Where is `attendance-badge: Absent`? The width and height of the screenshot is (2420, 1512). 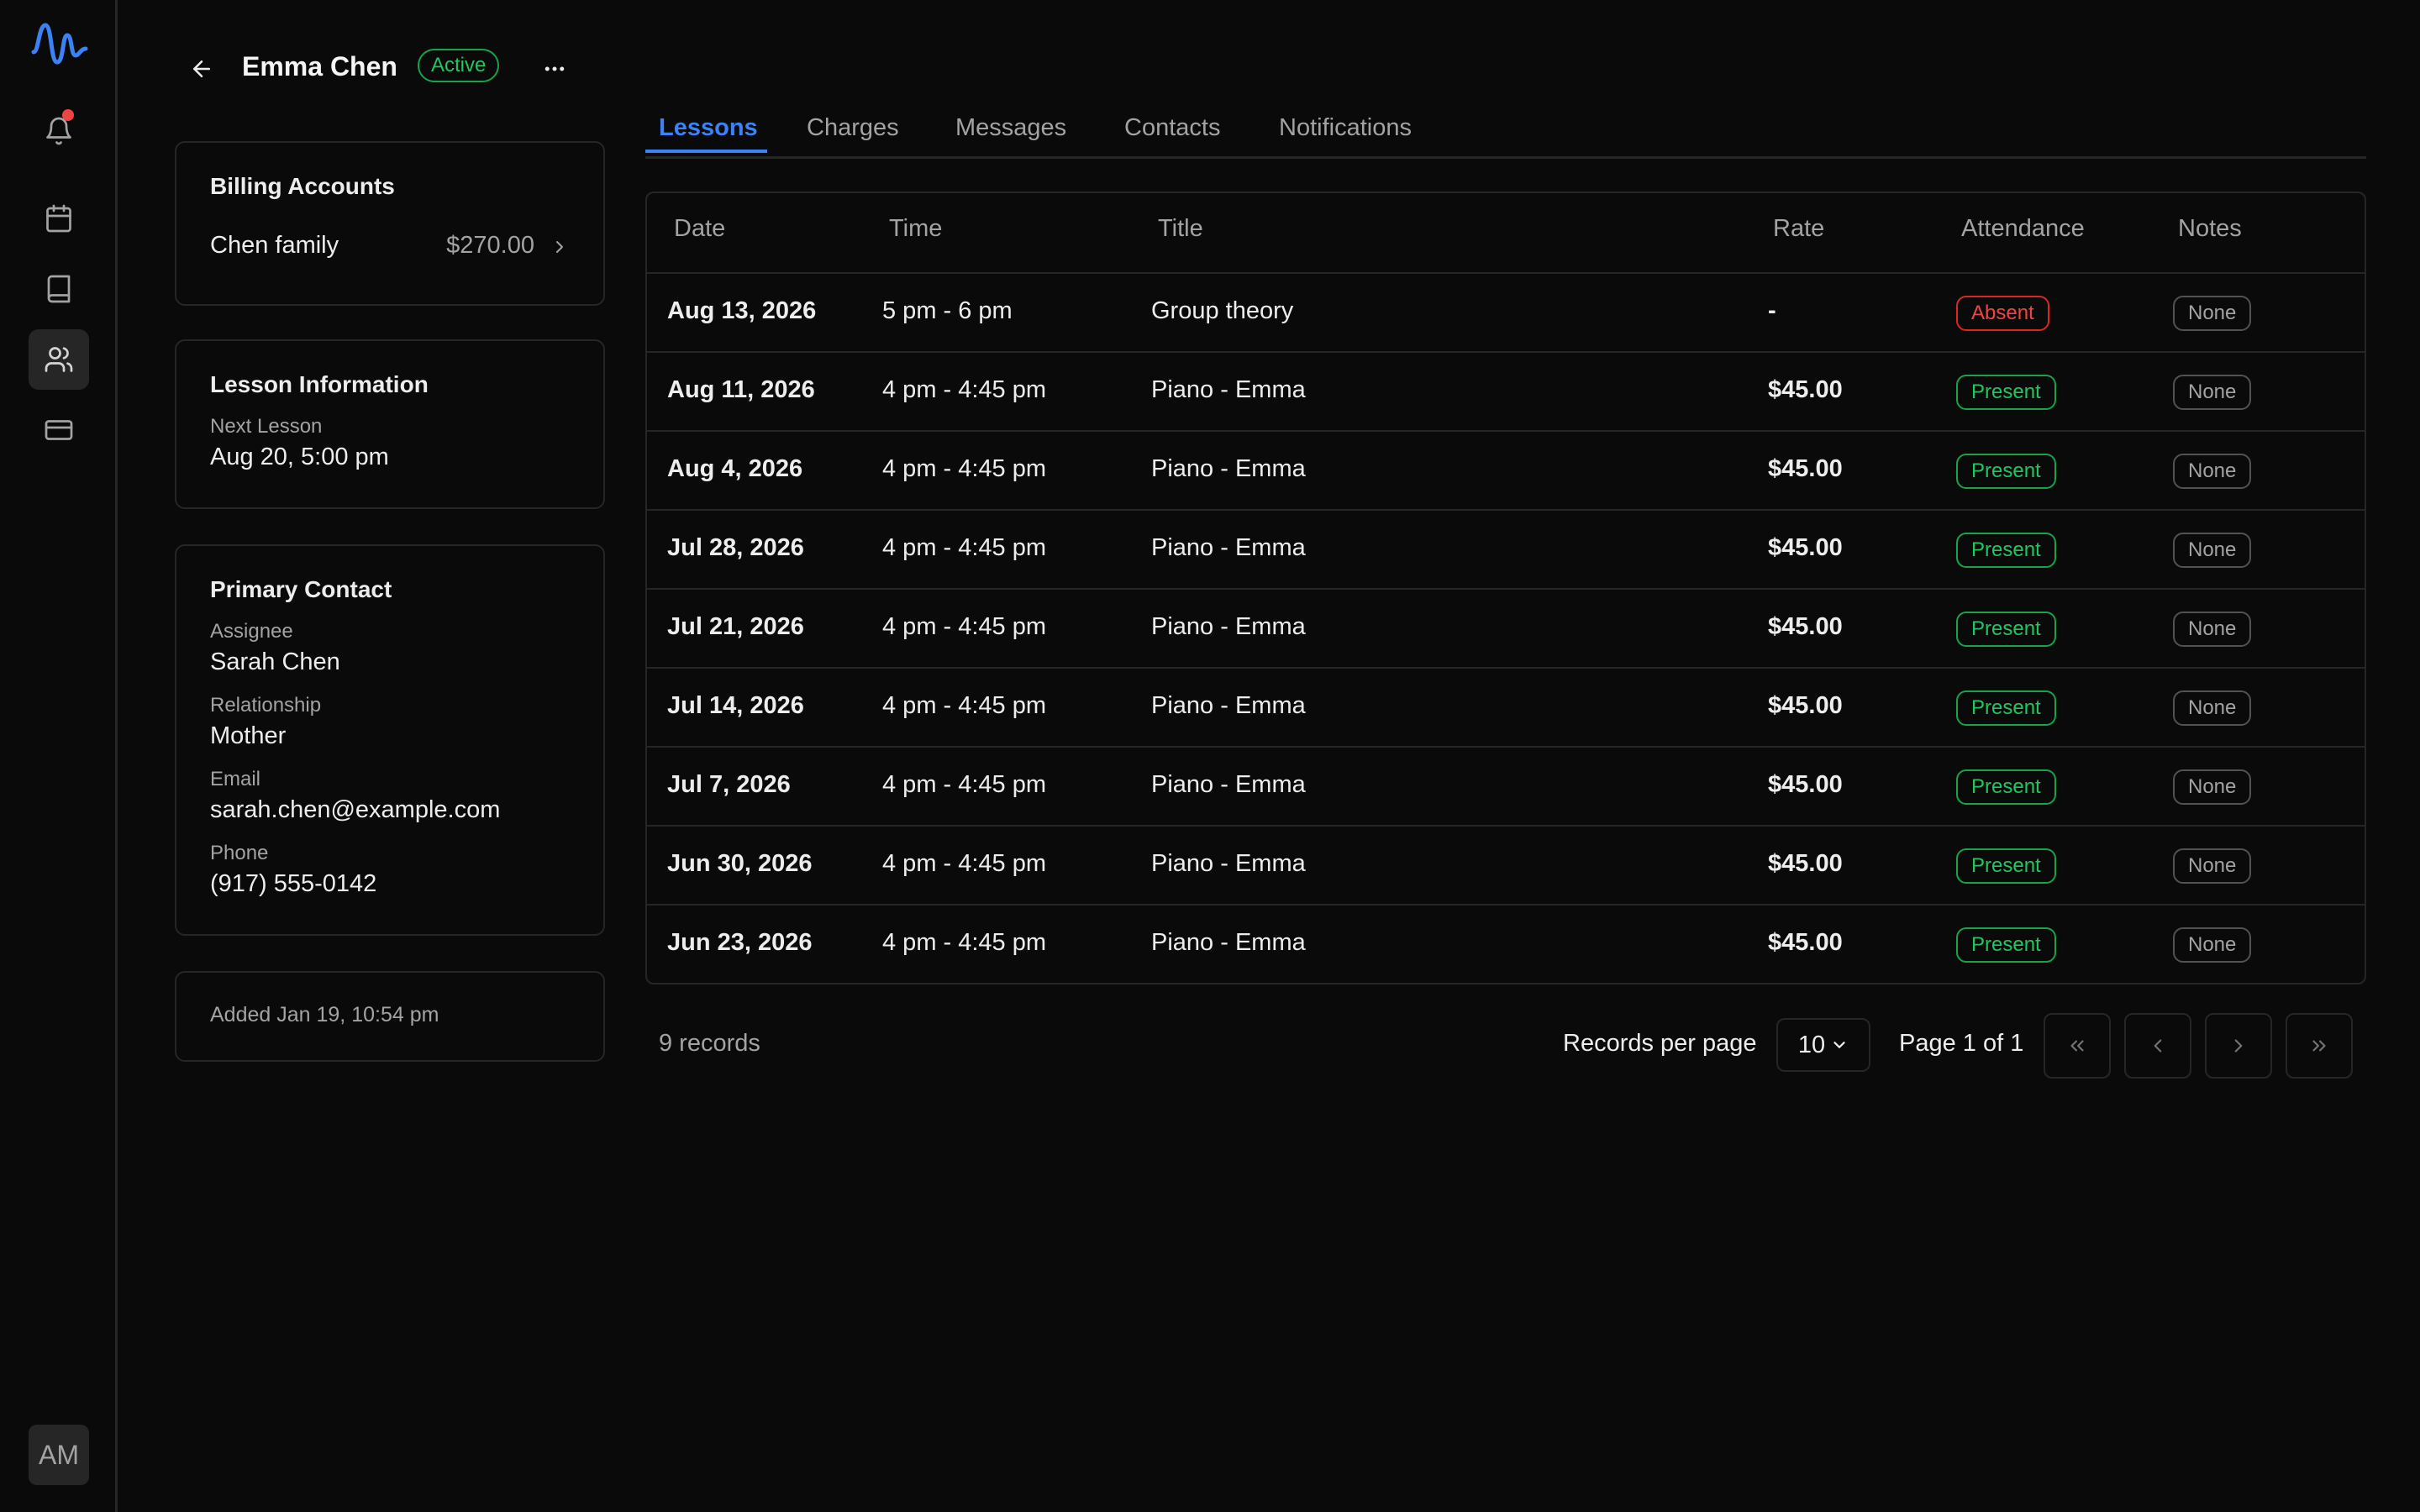 attendance-badge: Absent is located at coordinates (2002, 313).